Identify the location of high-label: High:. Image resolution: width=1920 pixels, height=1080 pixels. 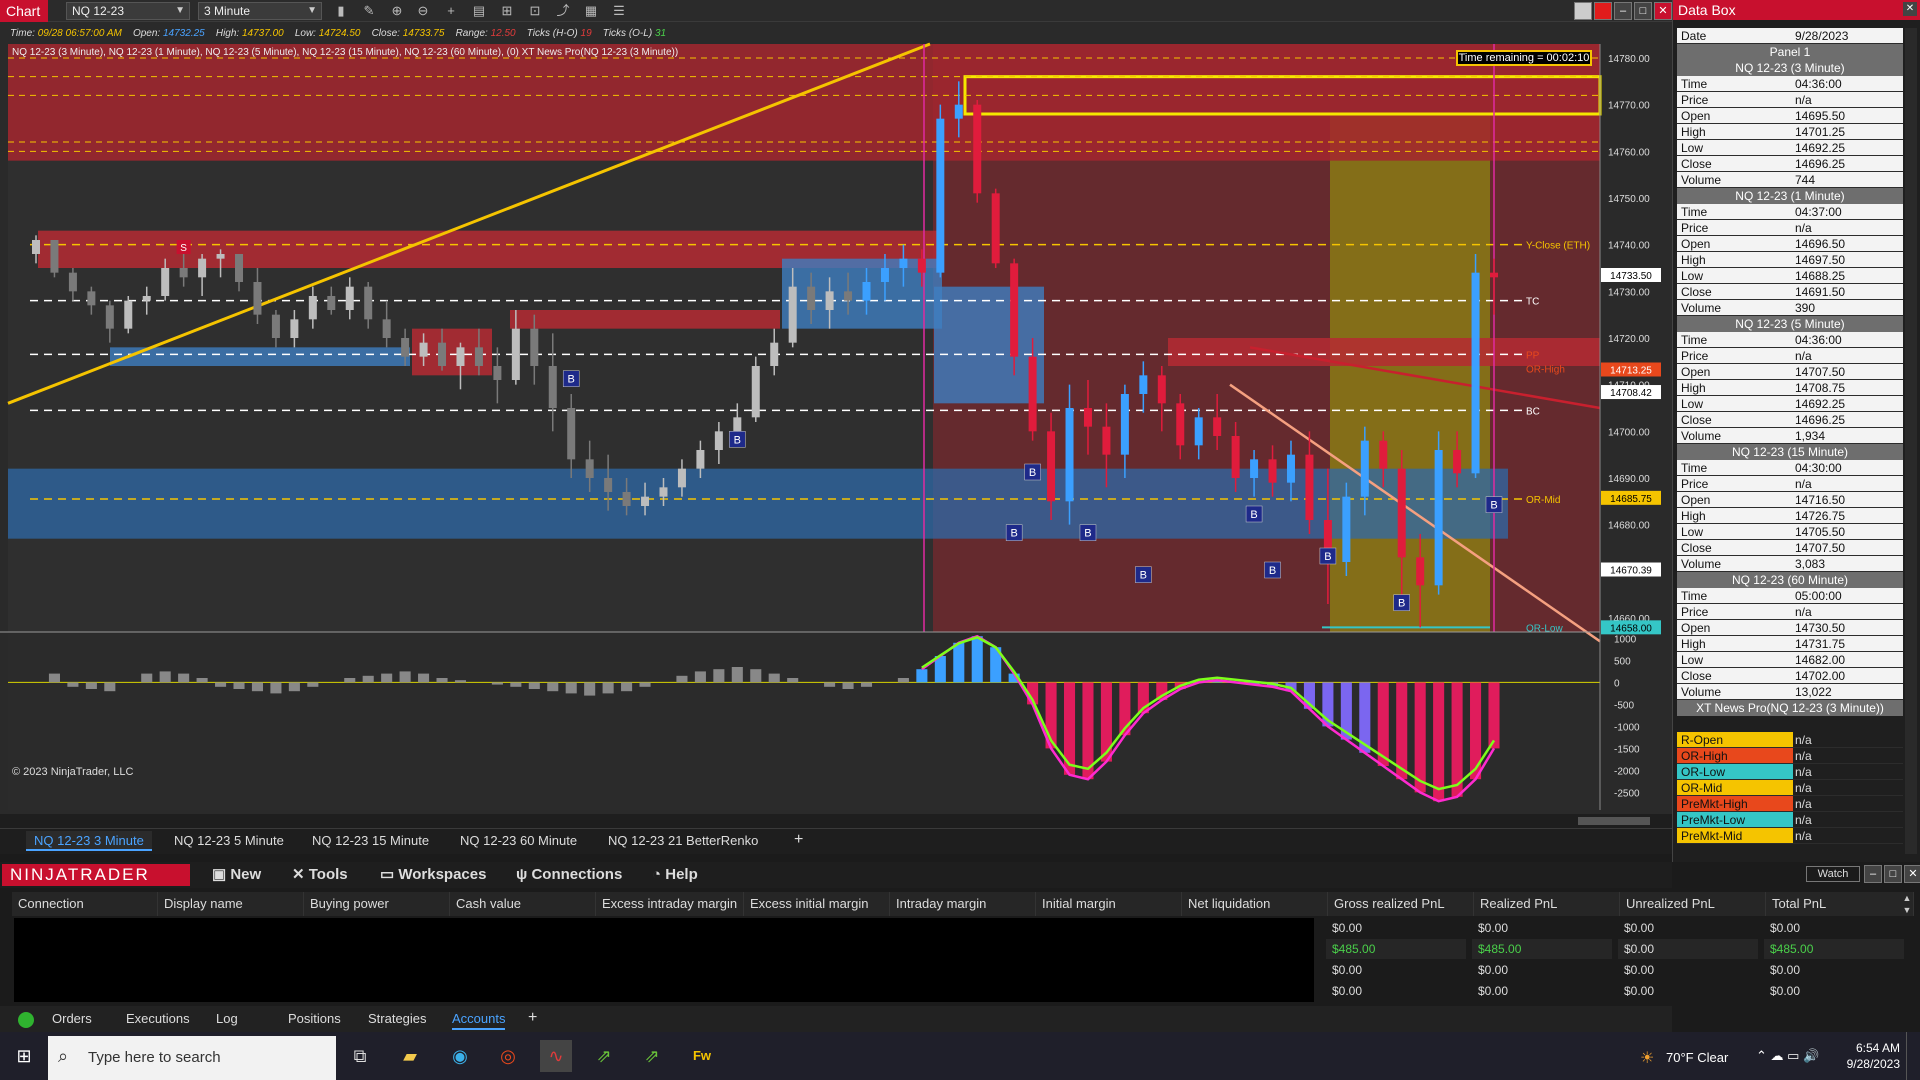
(227, 33).